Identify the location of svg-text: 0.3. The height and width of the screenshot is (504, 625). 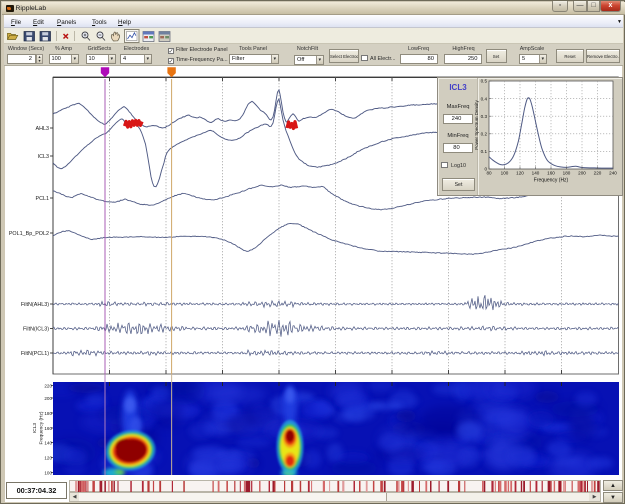
(484, 116).